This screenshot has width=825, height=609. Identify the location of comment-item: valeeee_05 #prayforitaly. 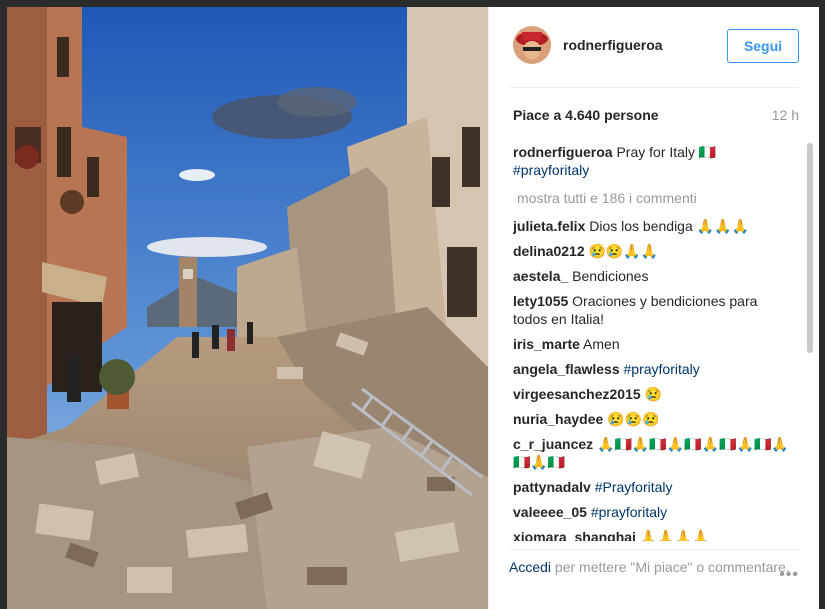
(656, 512).